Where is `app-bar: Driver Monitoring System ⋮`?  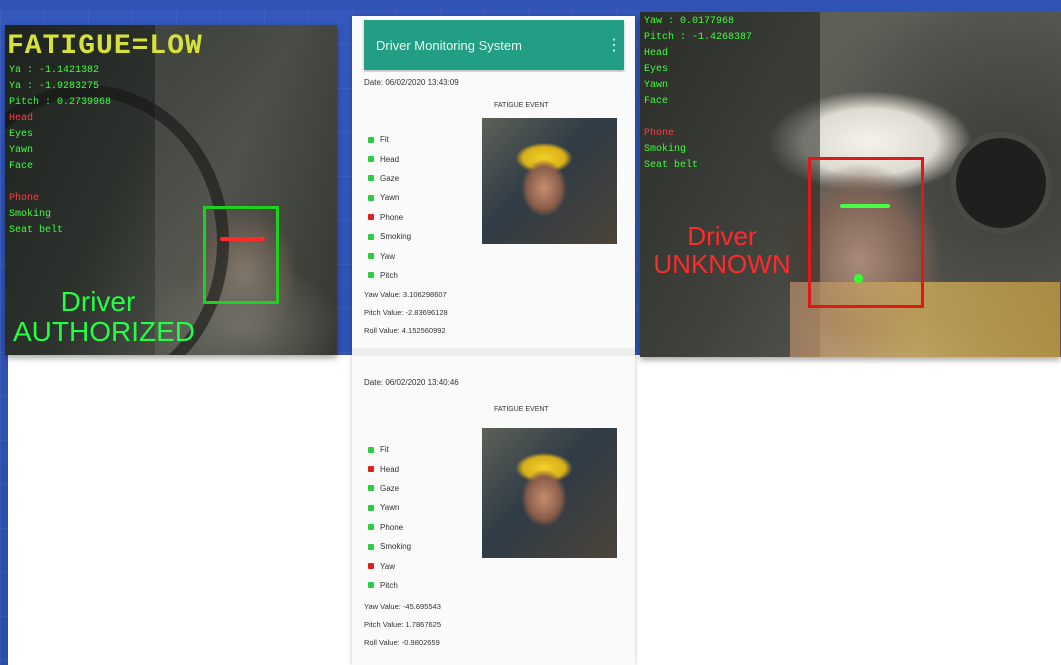
app-bar: Driver Monitoring System ⋮ is located at coordinates (494, 45).